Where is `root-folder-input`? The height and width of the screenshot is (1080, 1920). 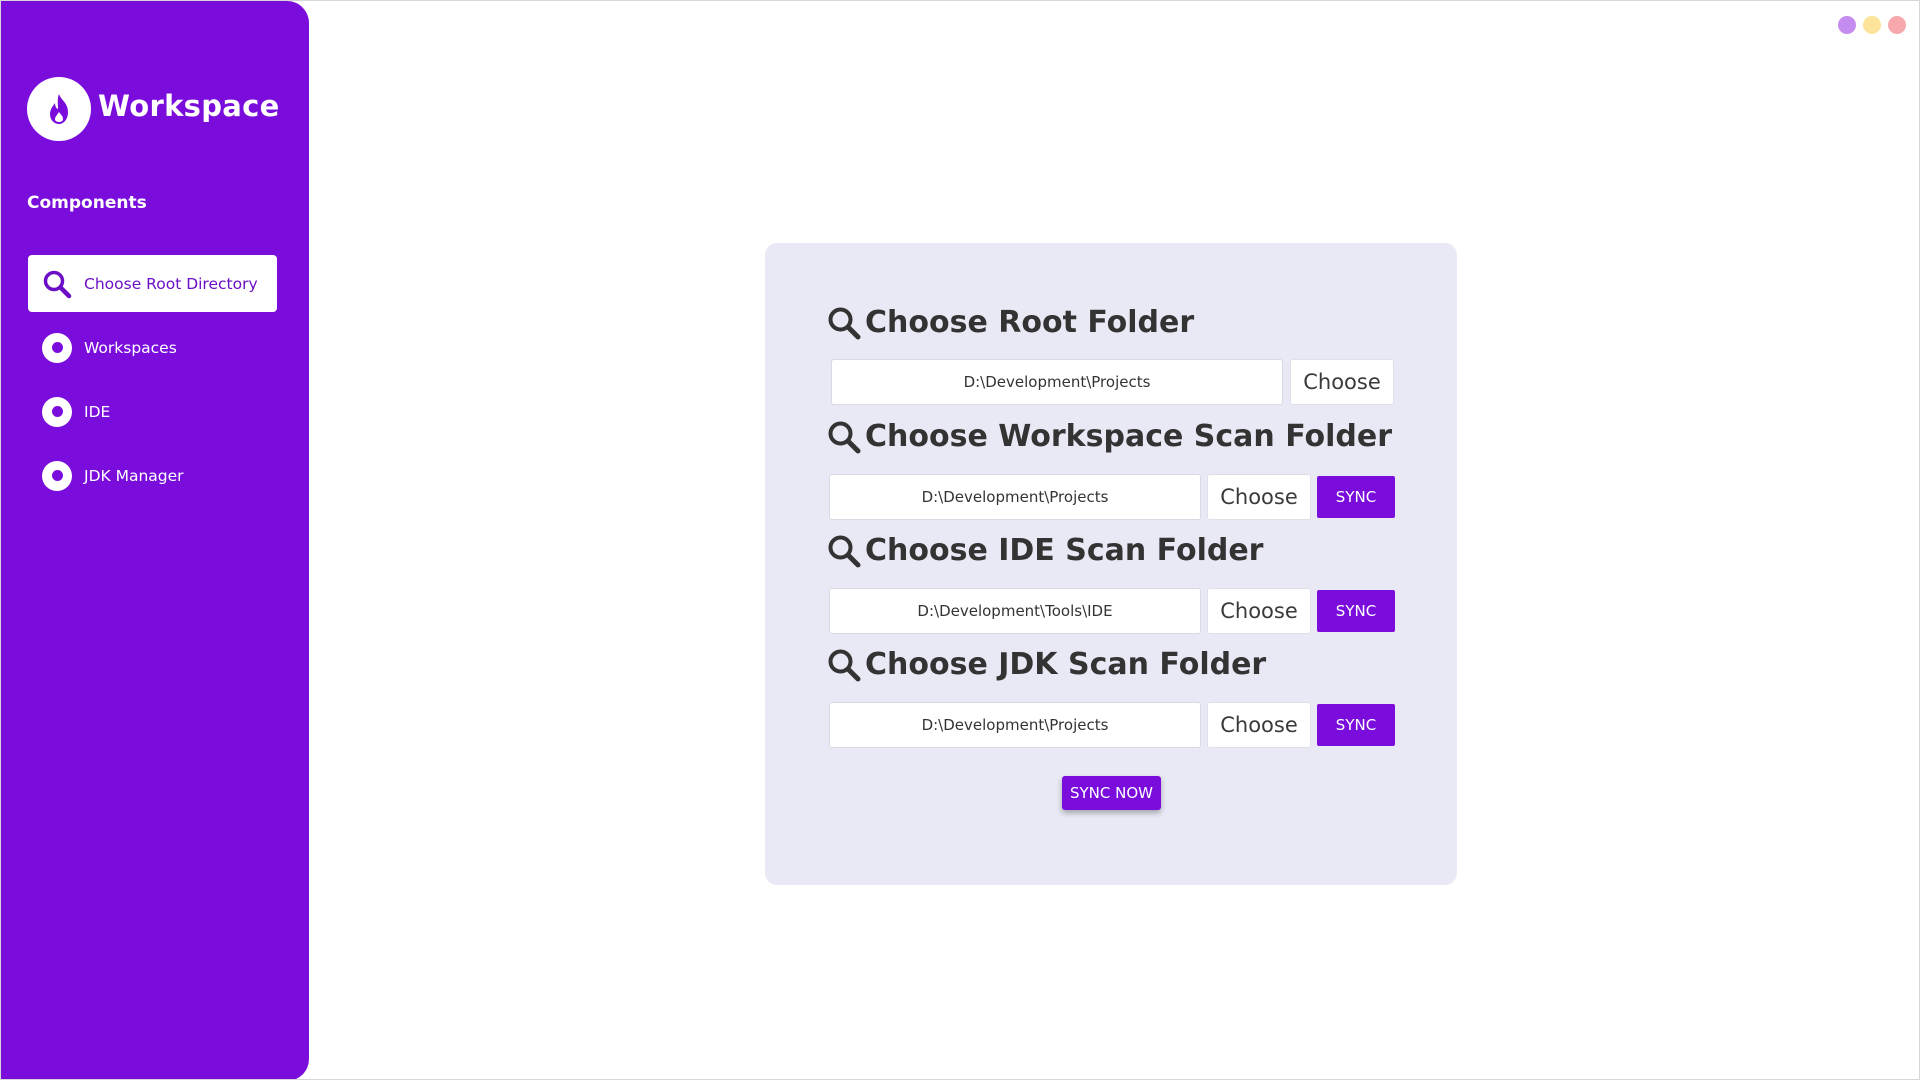 root-folder-input is located at coordinates (1057, 382).